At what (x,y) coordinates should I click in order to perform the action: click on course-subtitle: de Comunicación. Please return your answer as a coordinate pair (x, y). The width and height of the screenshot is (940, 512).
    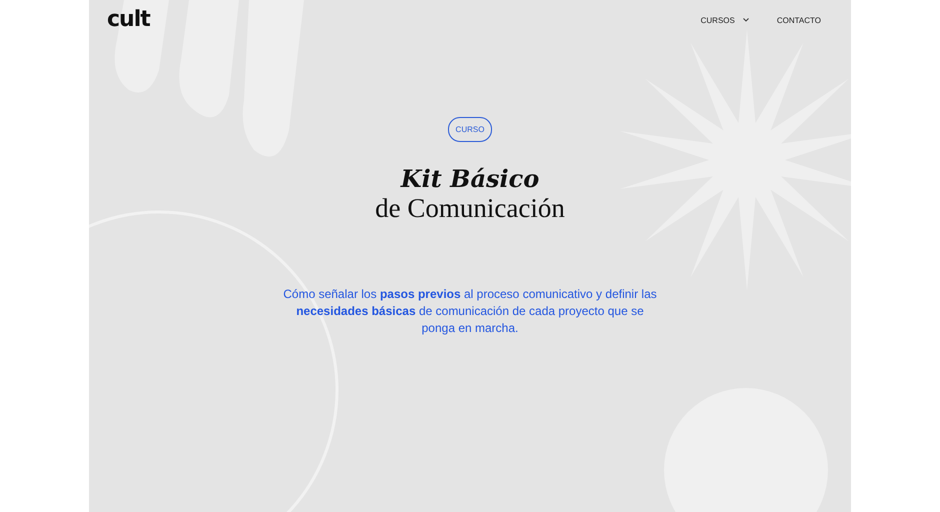
    Looking at the image, I should click on (470, 208).